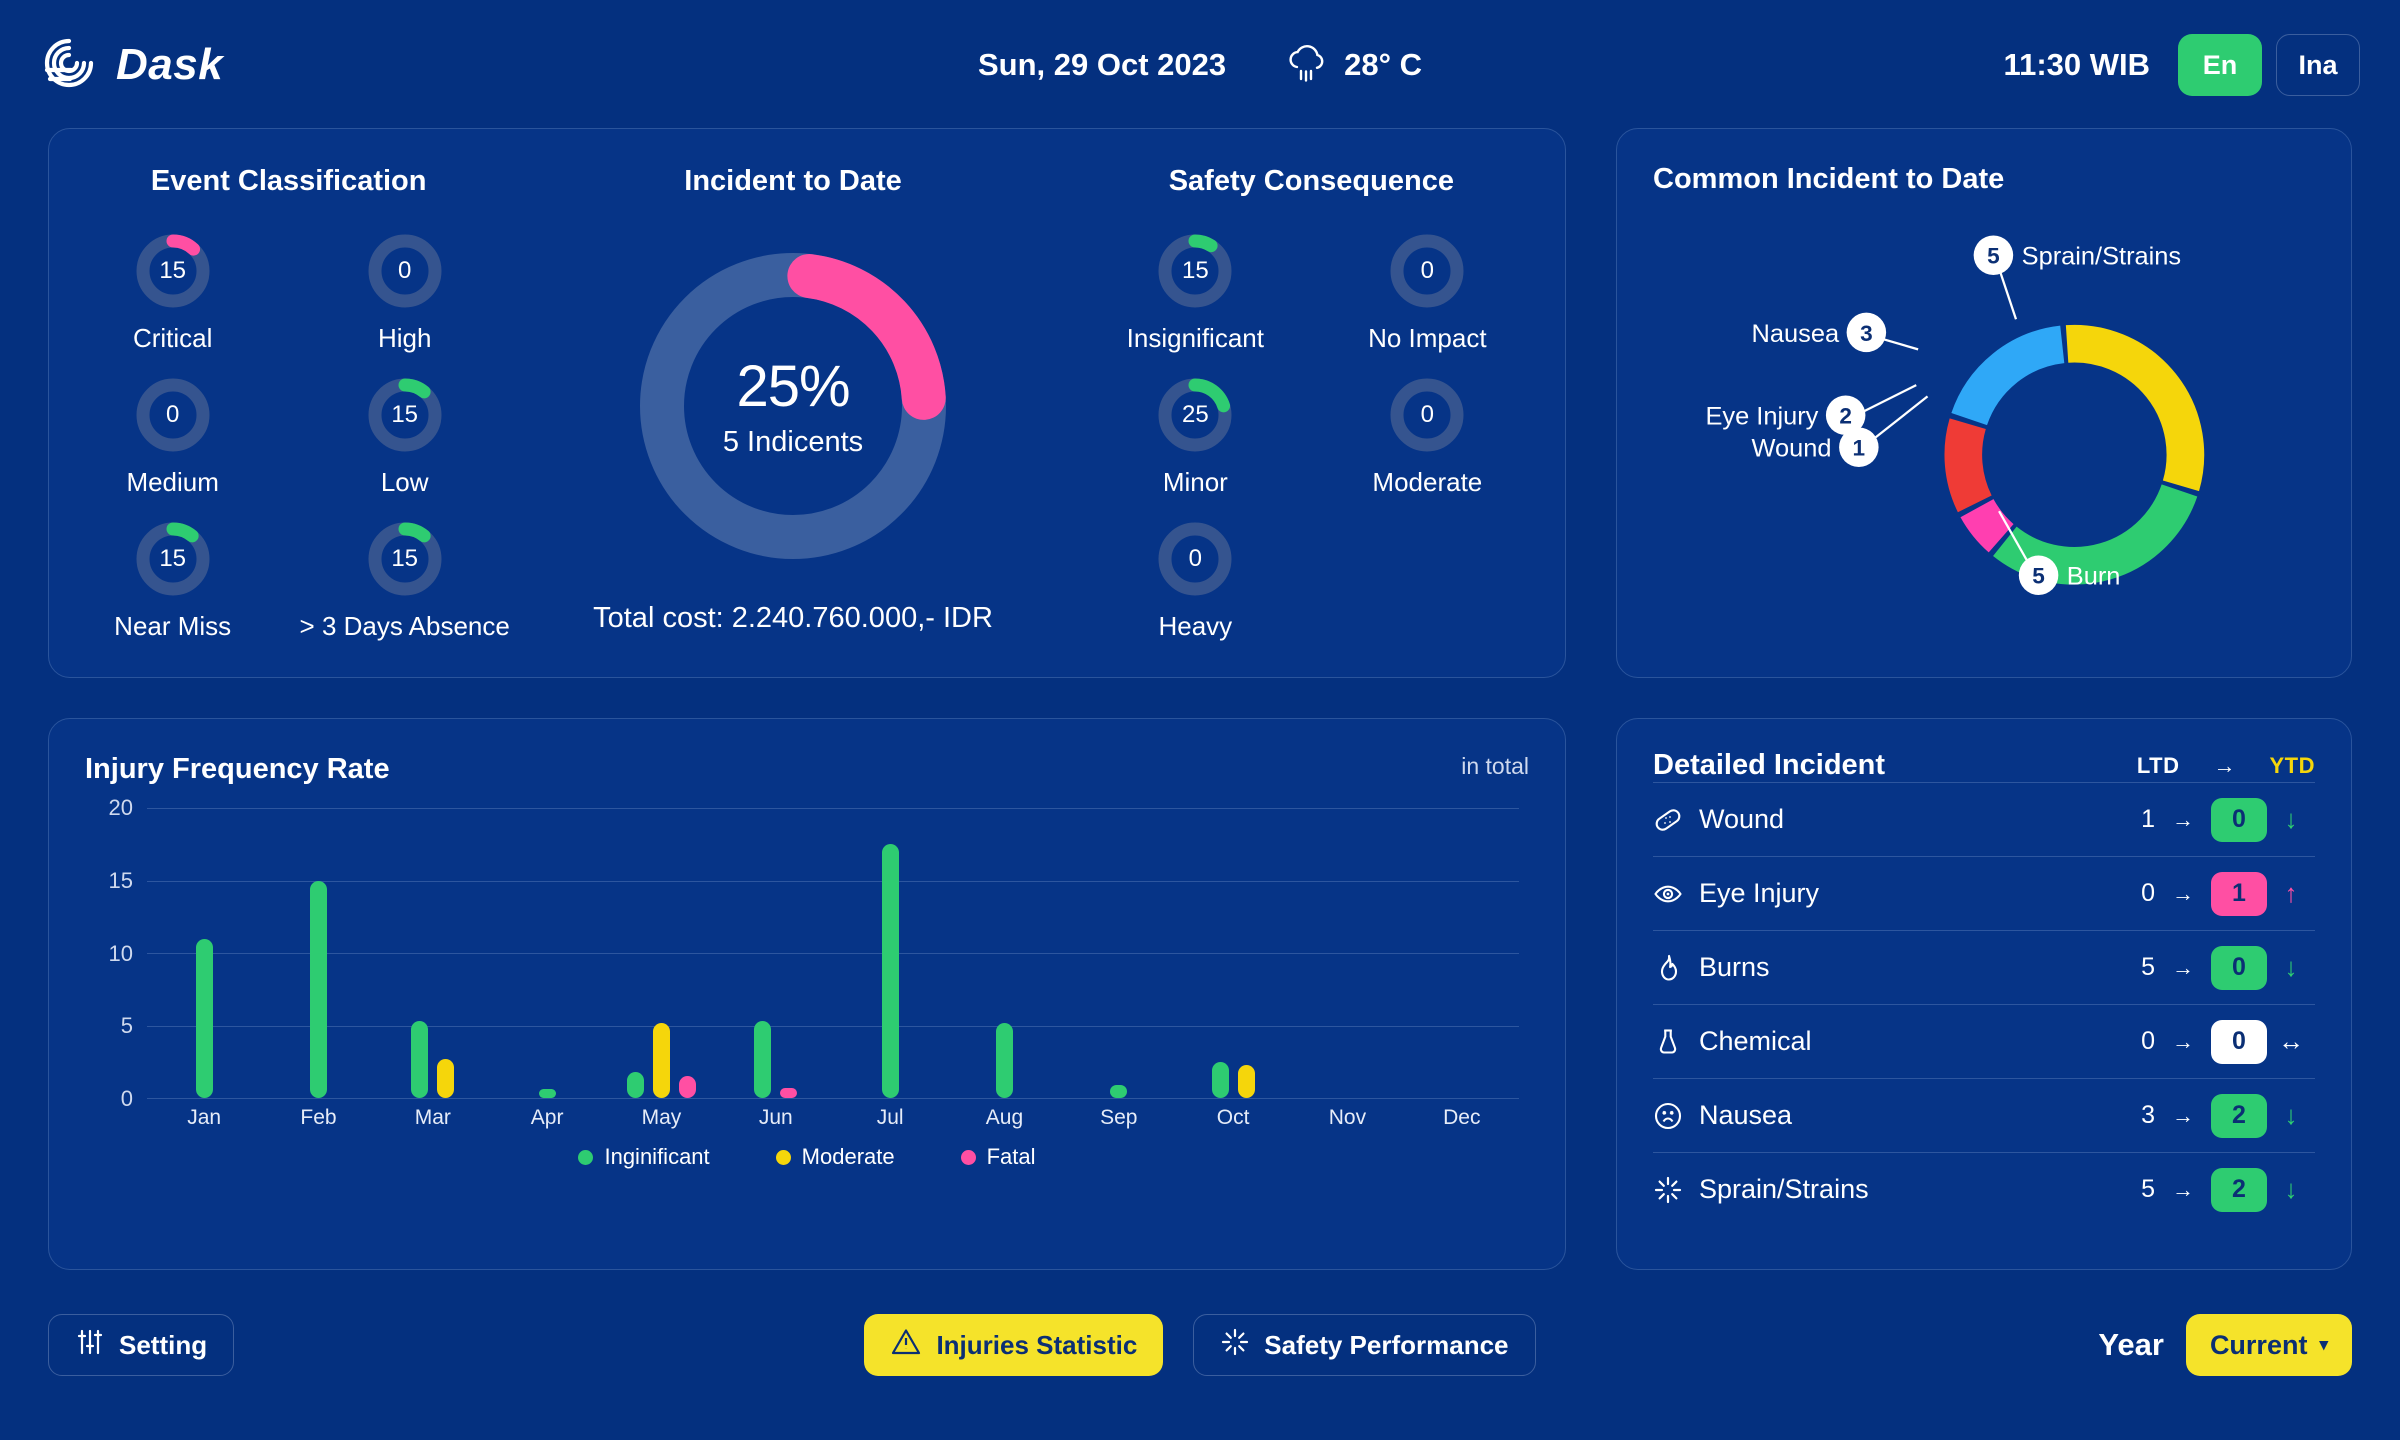 This screenshot has width=2400, height=1440. Describe the element at coordinates (405, 271) in the screenshot. I see `gauge-ring: 0` at that location.